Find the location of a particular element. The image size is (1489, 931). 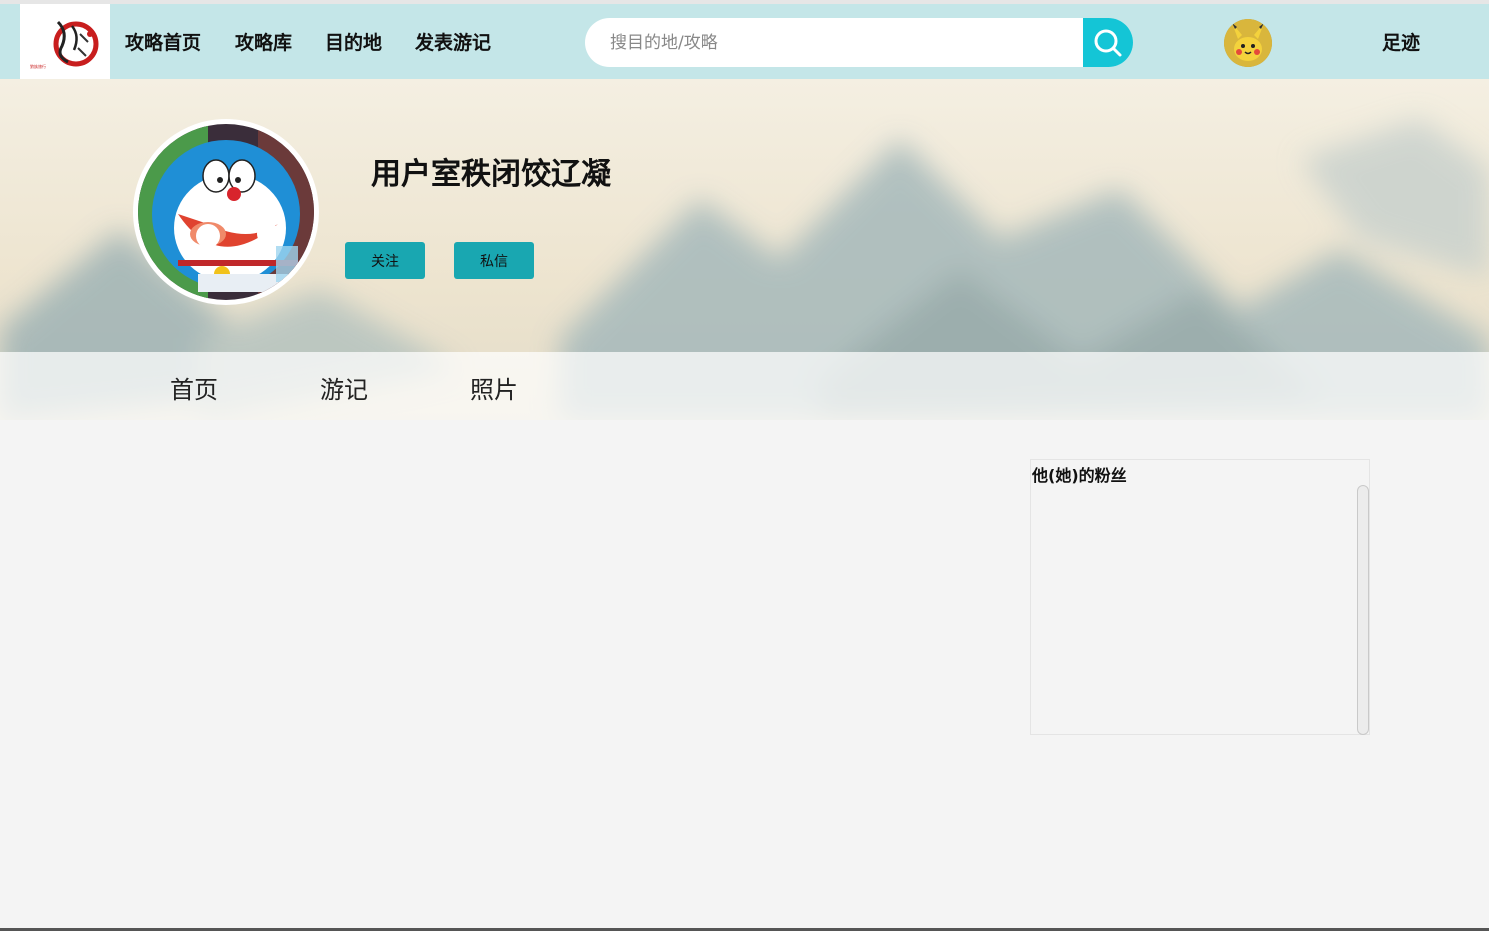

fans-panel-title: 他(她)的粉丝 is located at coordinates (1079, 475).